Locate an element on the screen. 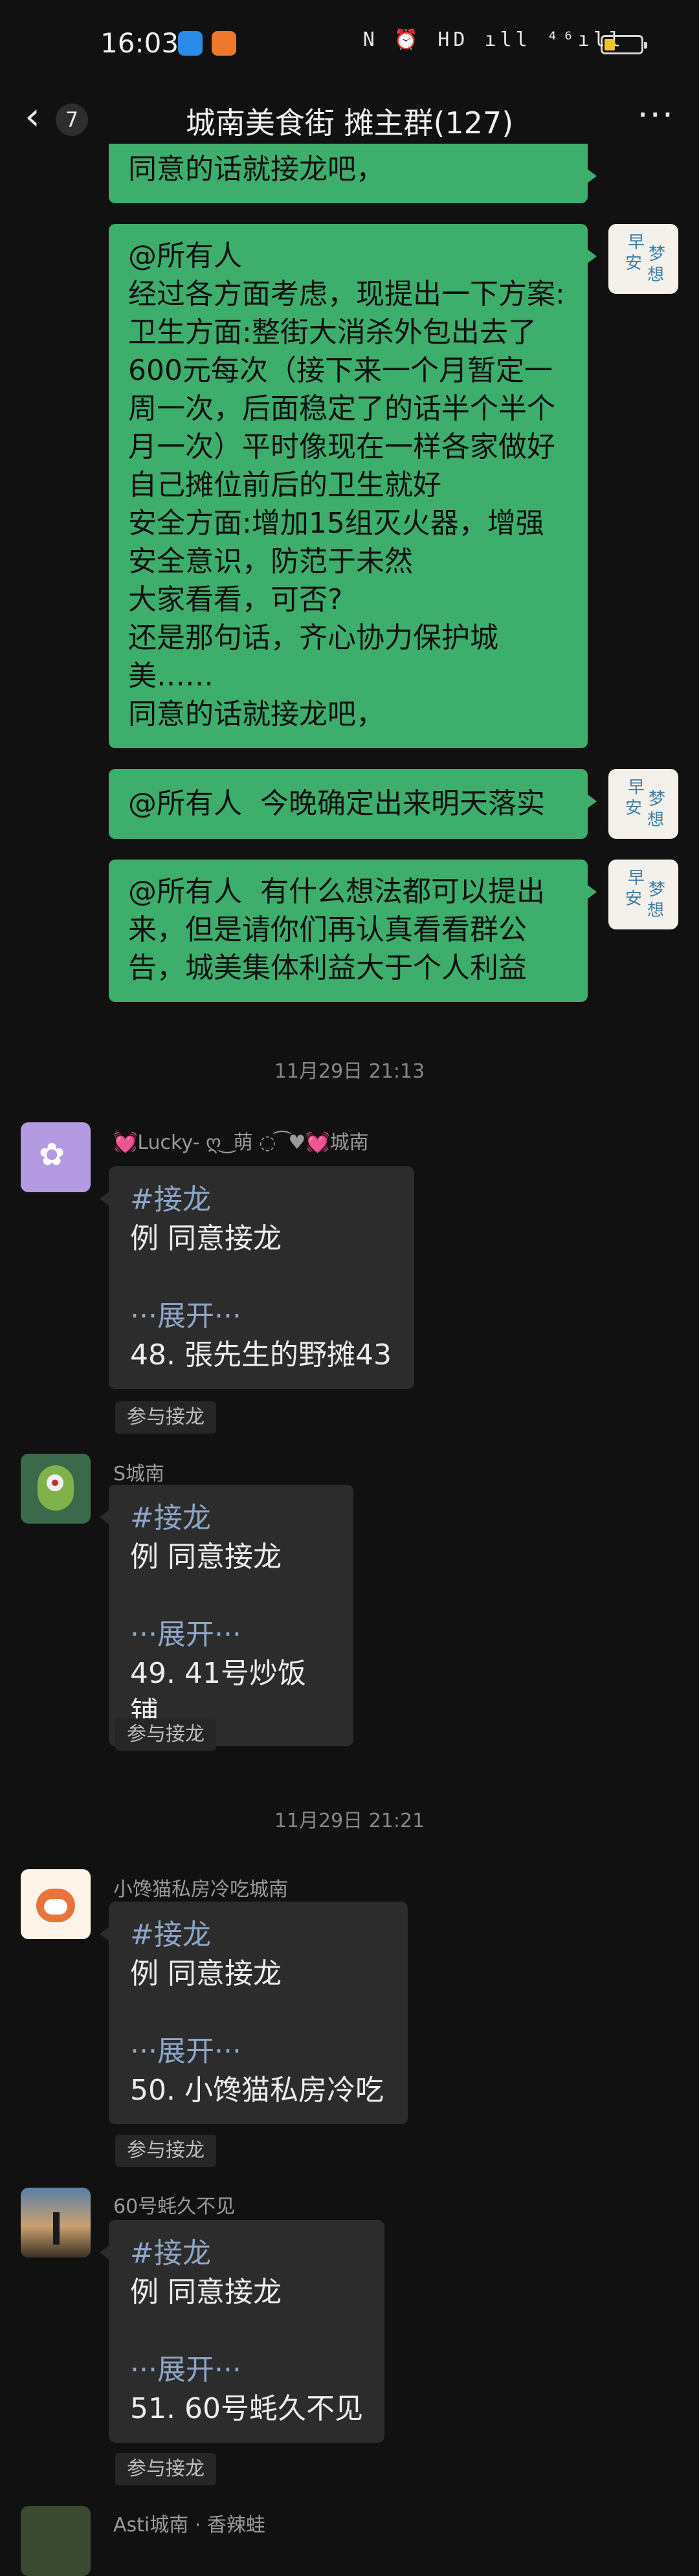 The width and height of the screenshot is (699, 2576). timestamp: 11月29日 21:21 is located at coordinates (349, 1821).